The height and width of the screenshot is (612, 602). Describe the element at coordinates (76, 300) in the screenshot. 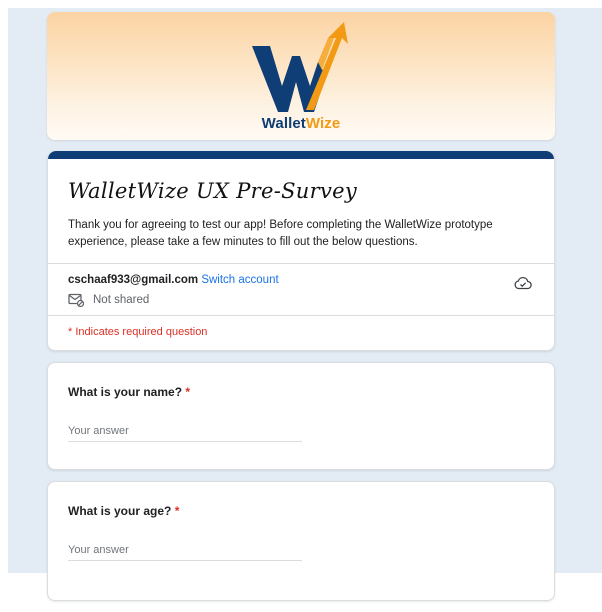

I see `mail-lock-icon` at that location.